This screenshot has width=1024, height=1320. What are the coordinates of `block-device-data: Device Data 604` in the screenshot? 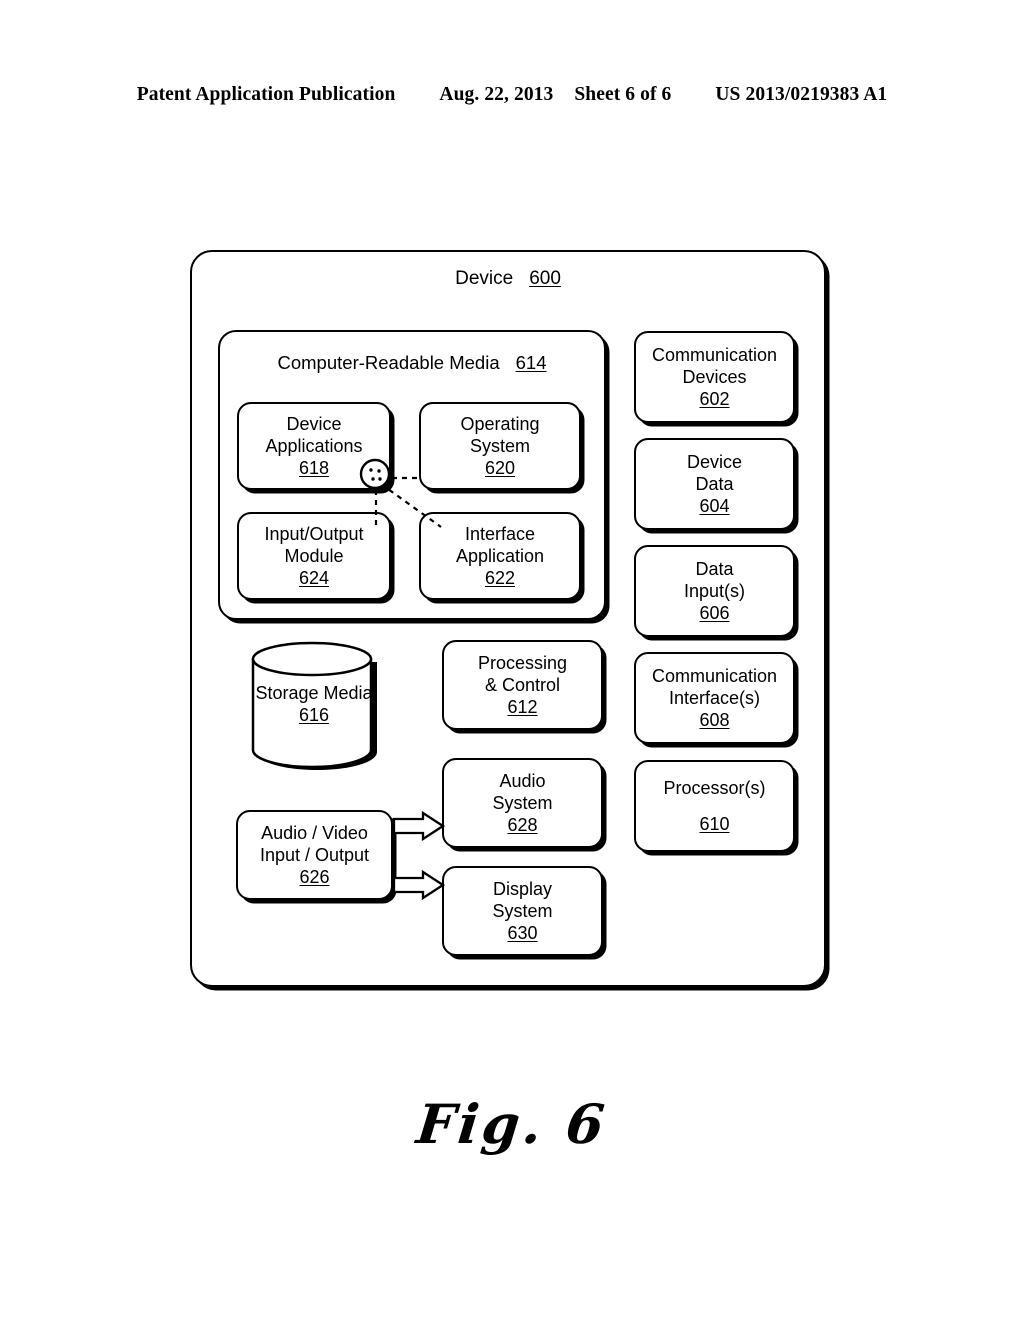 It's located at (714, 484).